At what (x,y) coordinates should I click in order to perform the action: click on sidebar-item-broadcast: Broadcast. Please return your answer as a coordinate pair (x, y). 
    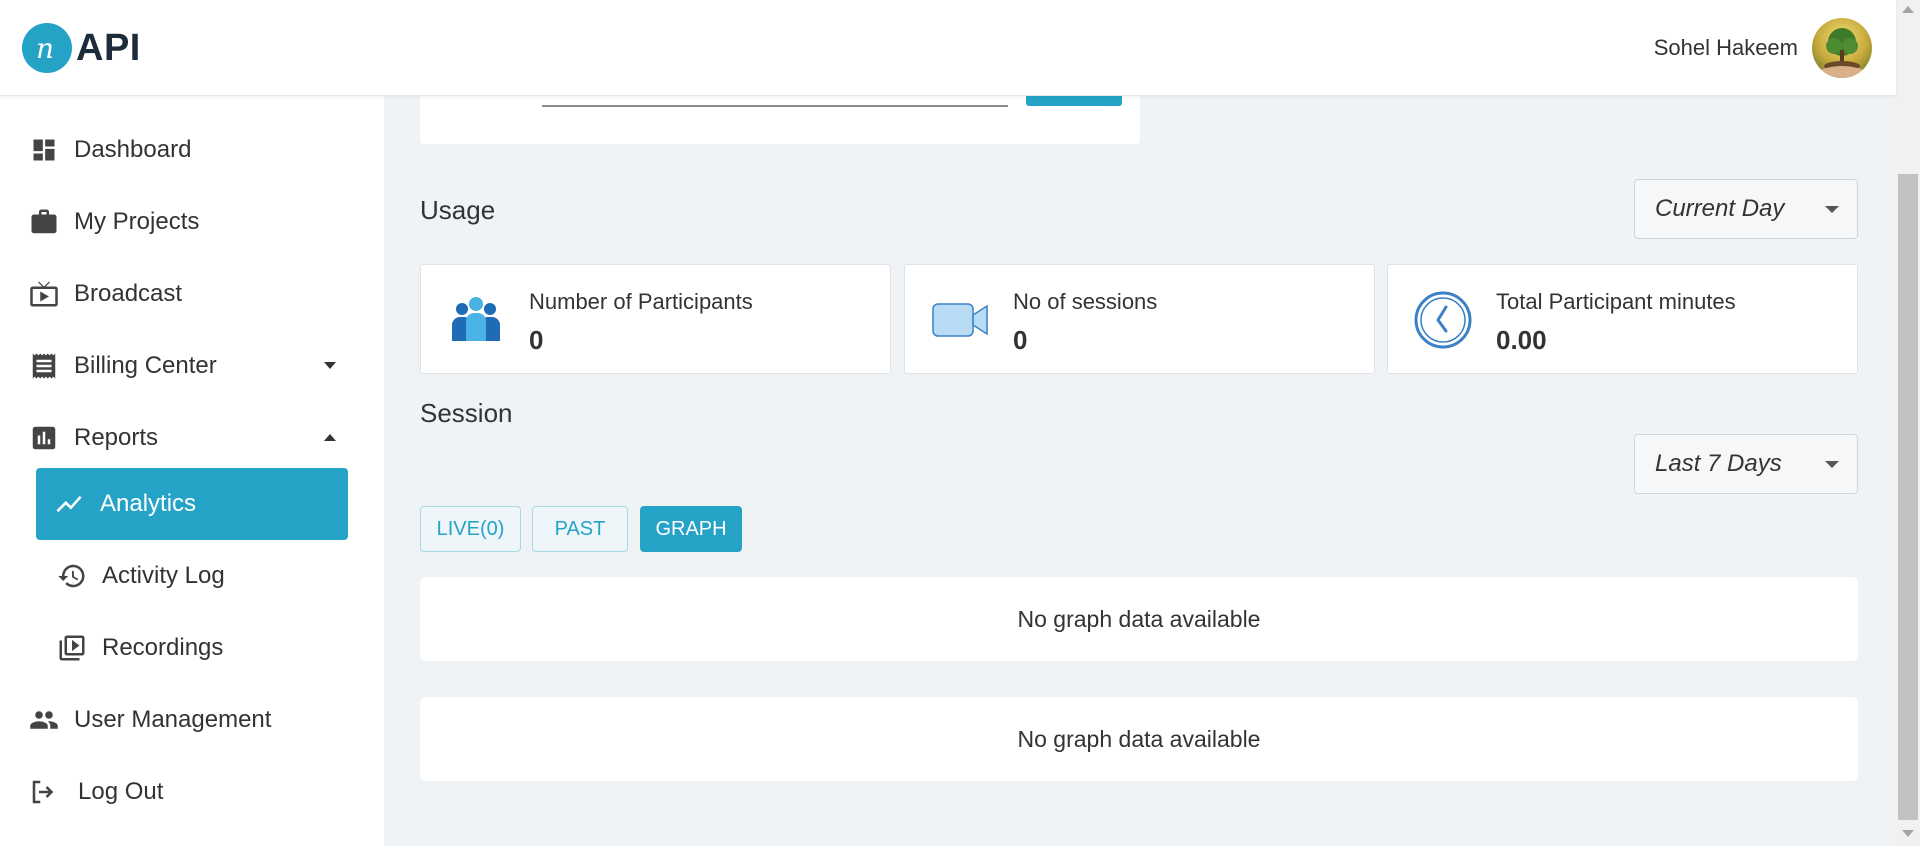
    Looking at the image, I should click on (188, 294).